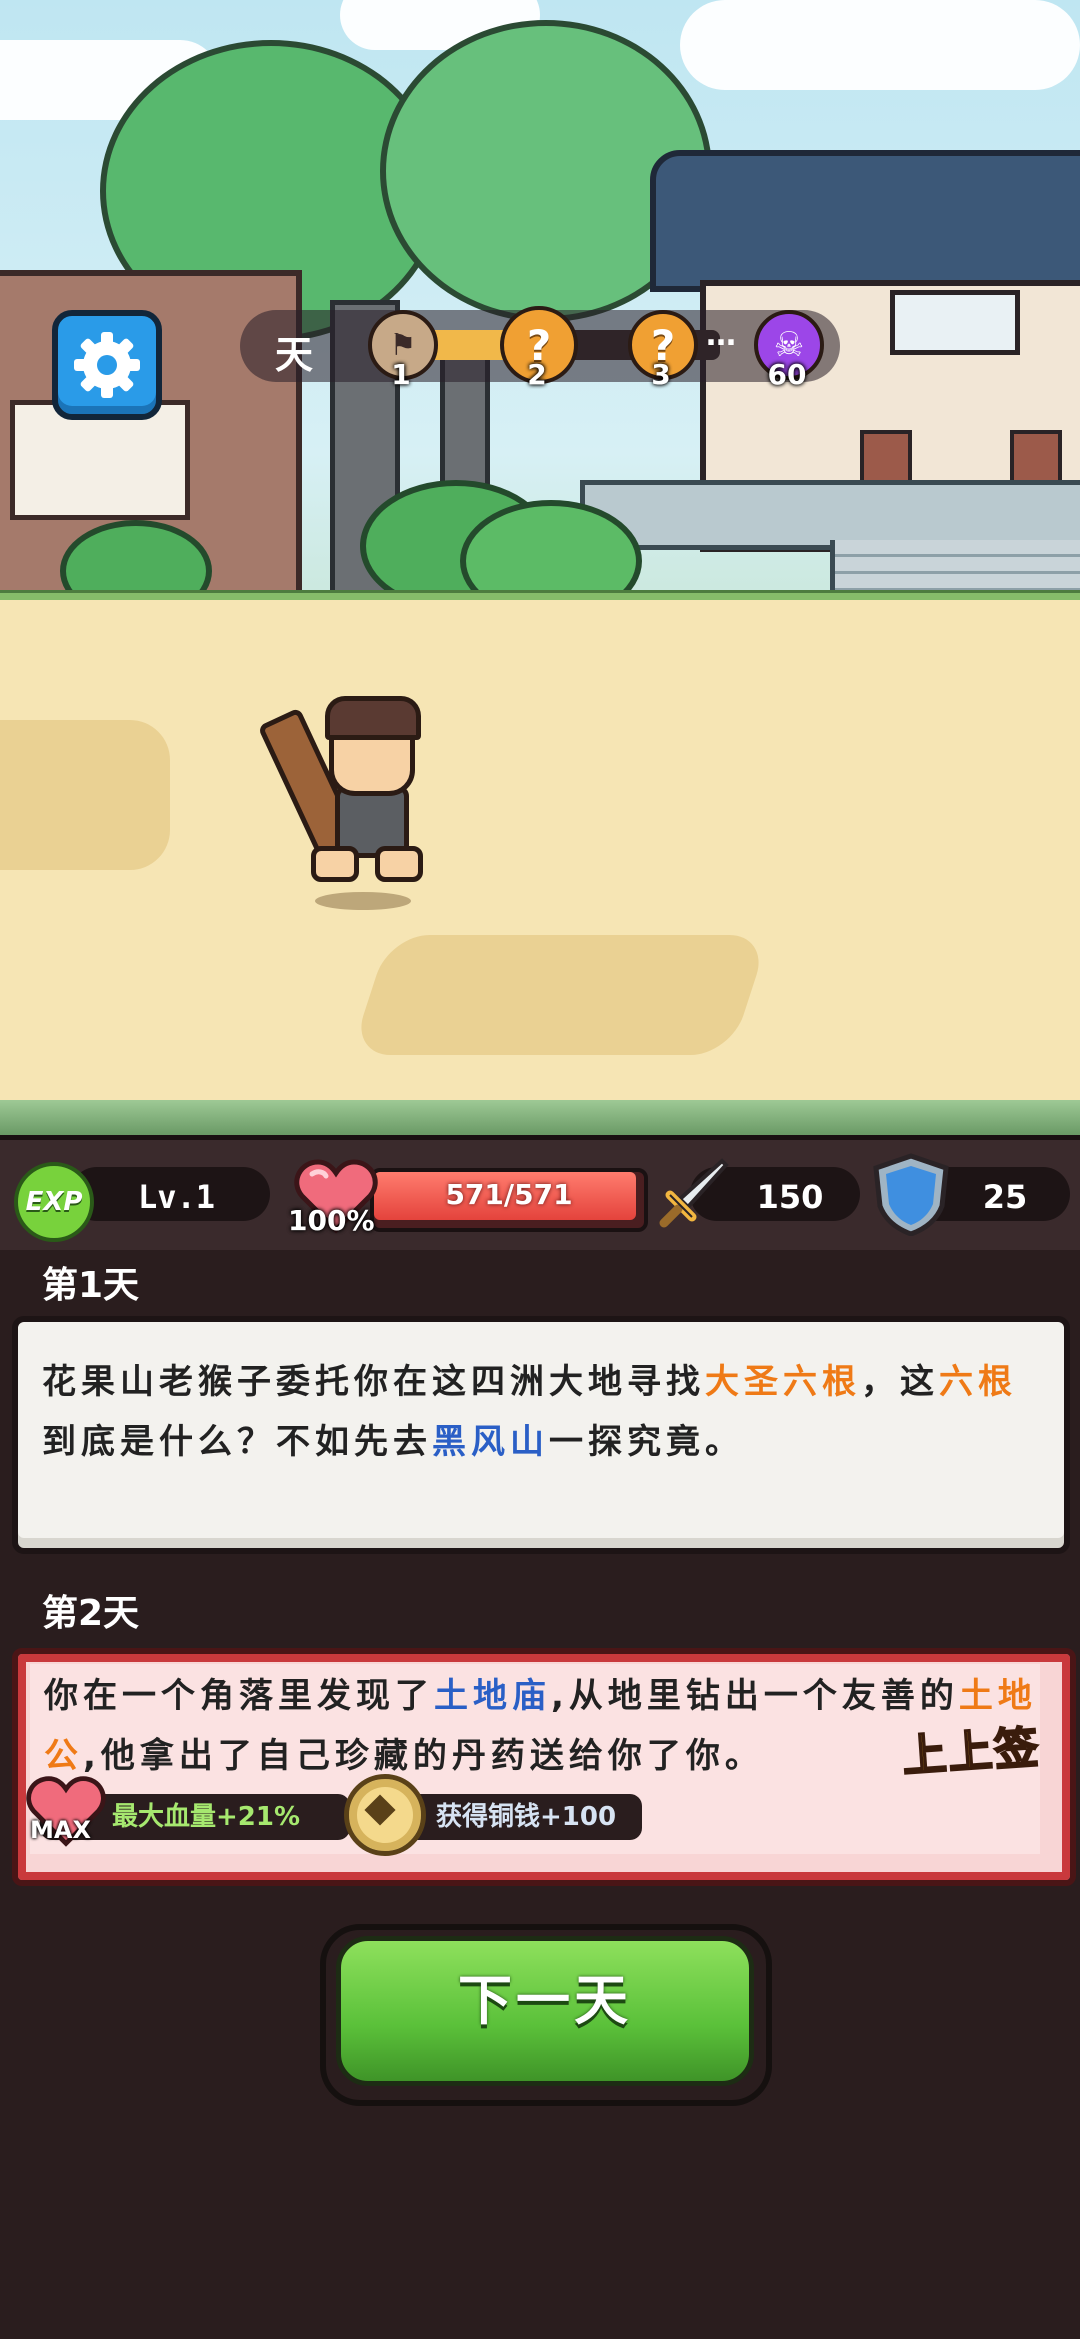 This screenshot has height=2339, width=1080. Describe the element at coordinates (880, 45) in the screenshot. I see `cloud` at that location.